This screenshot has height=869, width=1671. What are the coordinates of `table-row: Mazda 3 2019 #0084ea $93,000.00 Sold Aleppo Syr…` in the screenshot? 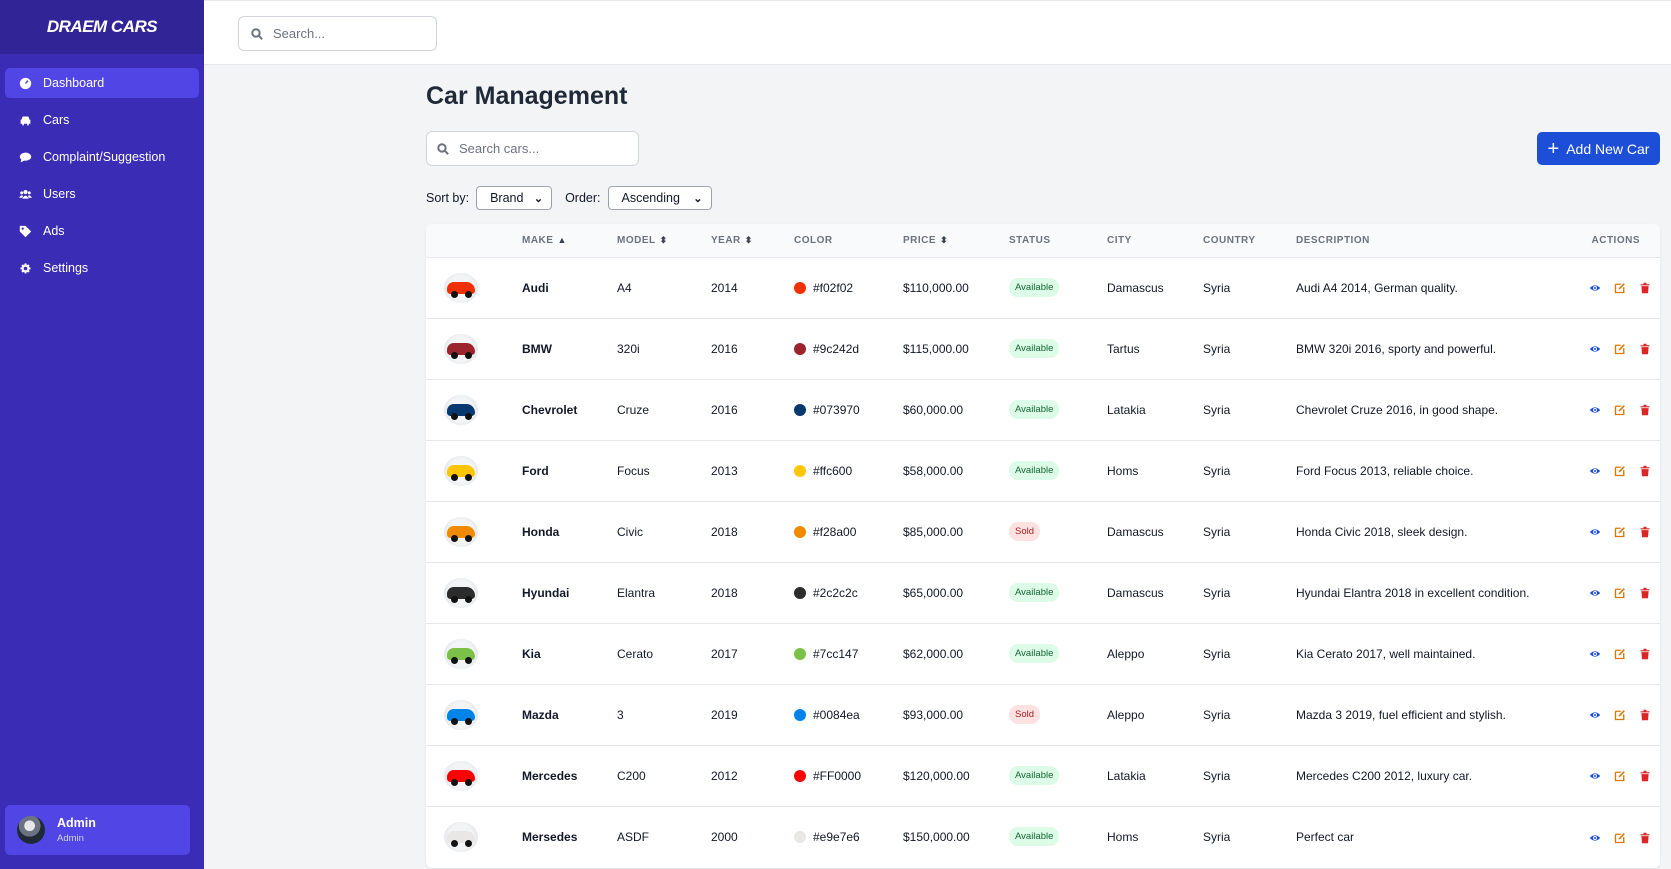 It's located at (1043, 714).